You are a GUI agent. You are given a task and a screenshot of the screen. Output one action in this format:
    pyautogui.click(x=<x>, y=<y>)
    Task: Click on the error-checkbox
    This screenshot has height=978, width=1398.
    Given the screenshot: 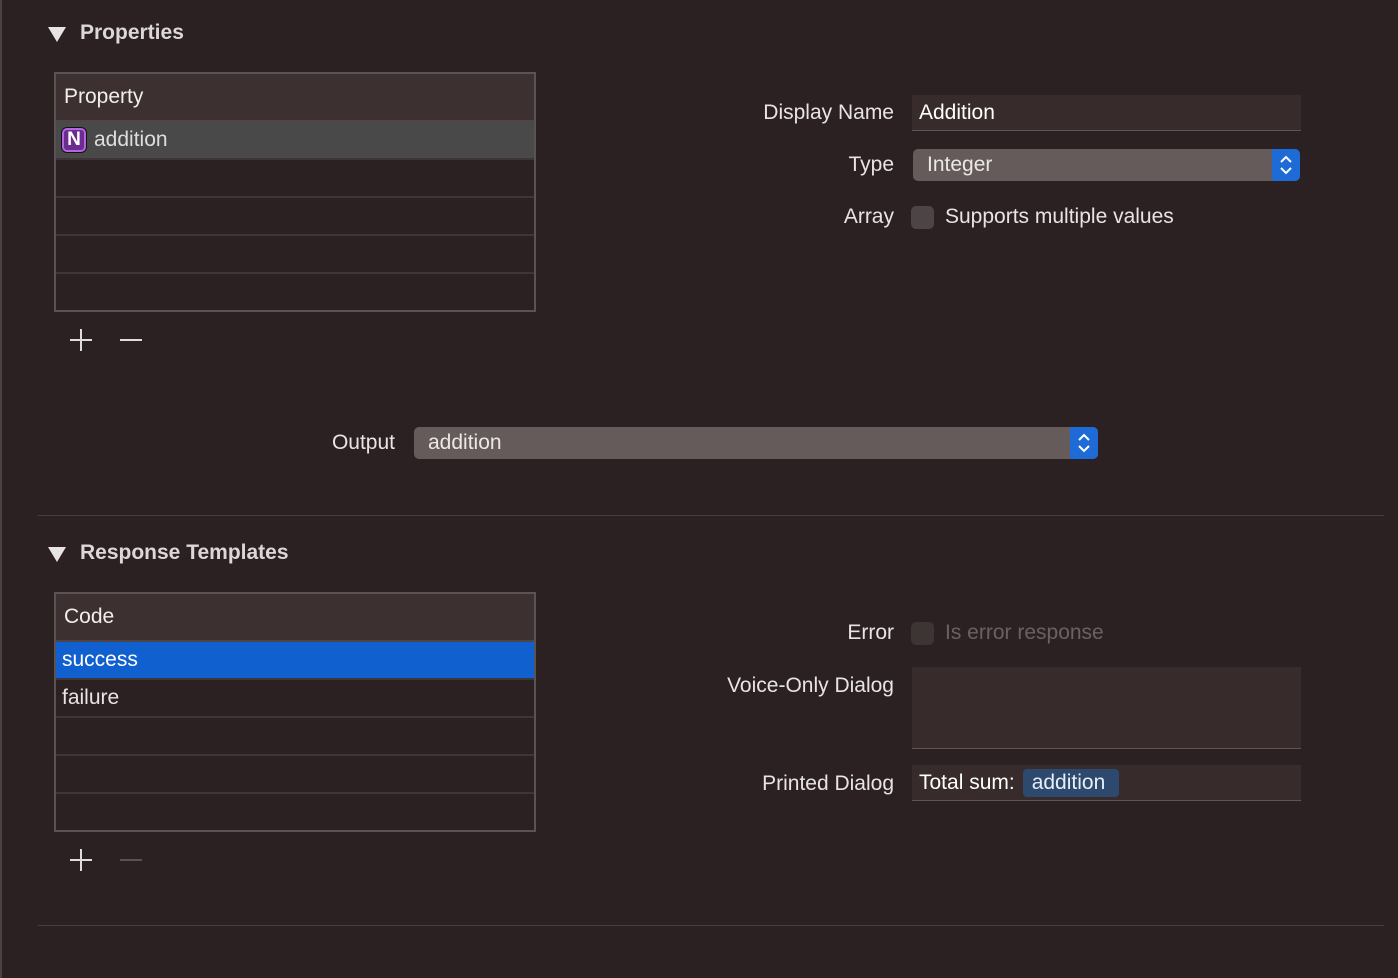 What is the action you would take?
    pyautogui.click(x=922, y=633)
    